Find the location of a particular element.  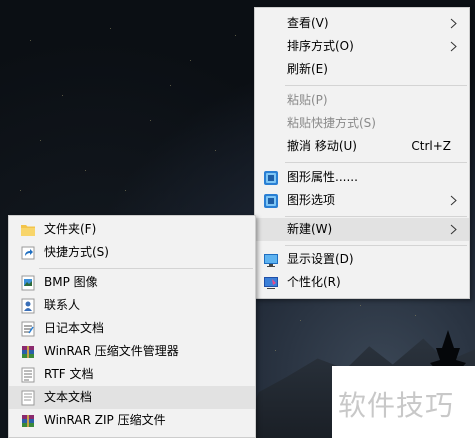

menu-item-undo-move: 撤消 移动(U) Ctrl+Z is located at coordinates (362, 146).